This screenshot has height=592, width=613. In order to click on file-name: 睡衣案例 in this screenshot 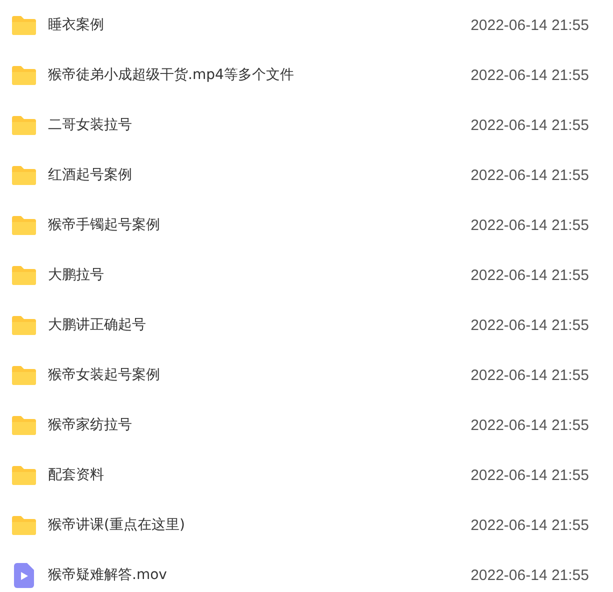, I will do `click(259, 25)`.